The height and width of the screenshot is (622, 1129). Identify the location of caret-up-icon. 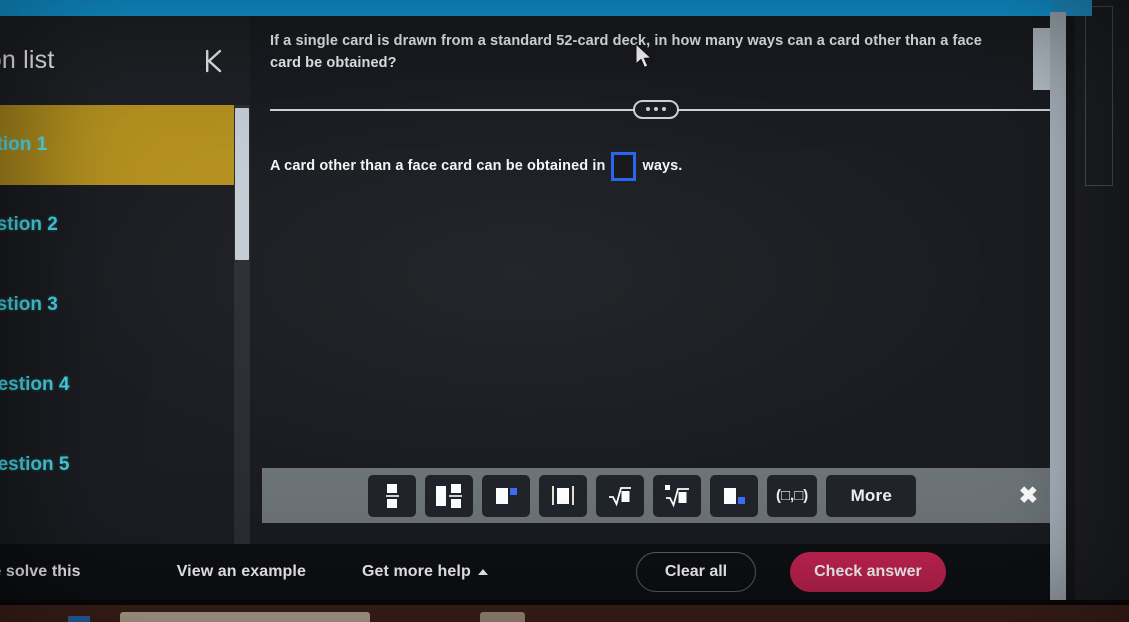
(482, 572).